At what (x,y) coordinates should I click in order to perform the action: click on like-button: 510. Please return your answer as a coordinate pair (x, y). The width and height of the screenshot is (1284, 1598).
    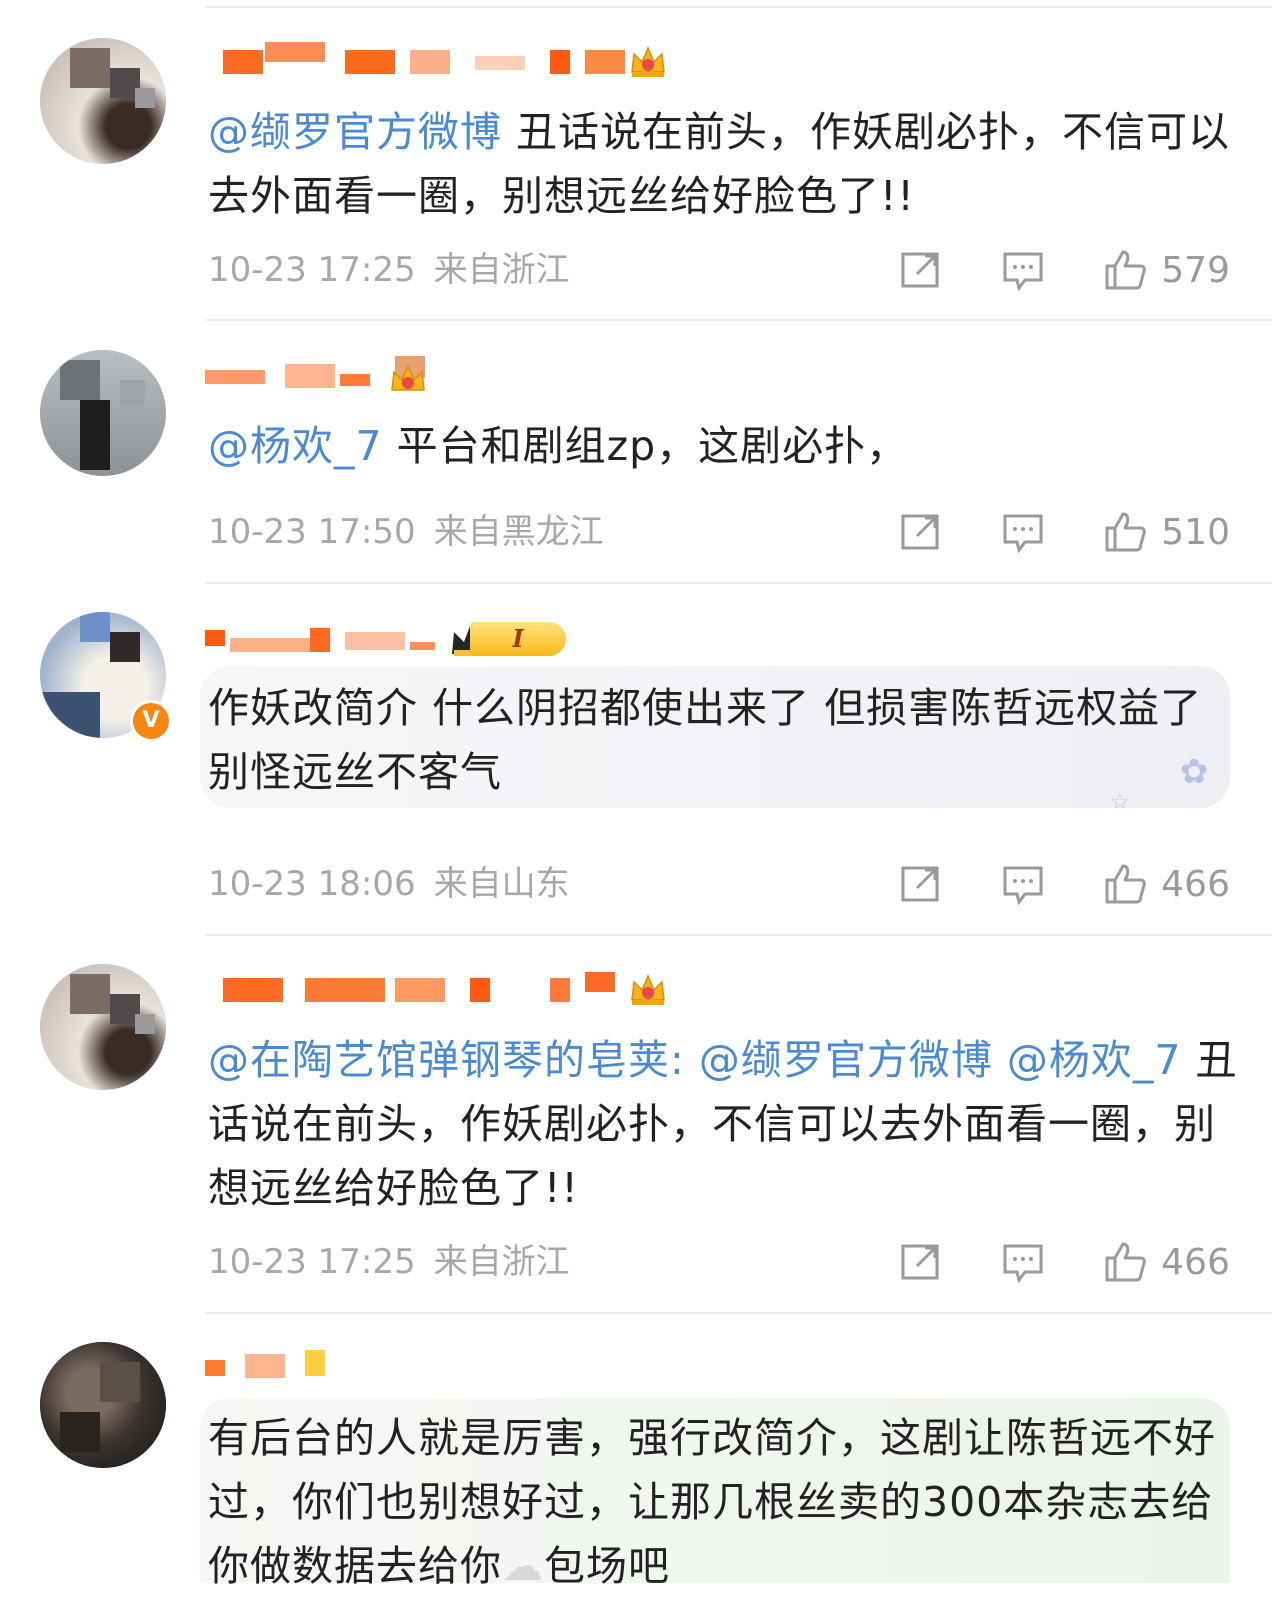
    Looking at the image, I should click on (1166, 532).